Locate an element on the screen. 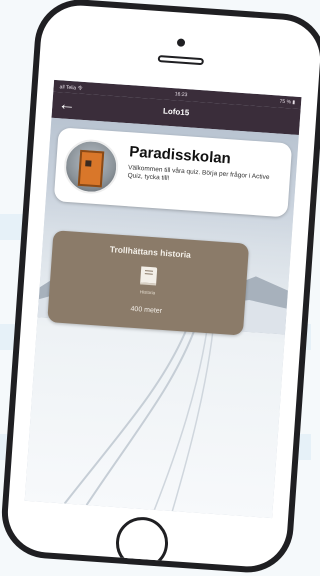  book-icon is located at coordinates (149, 276).